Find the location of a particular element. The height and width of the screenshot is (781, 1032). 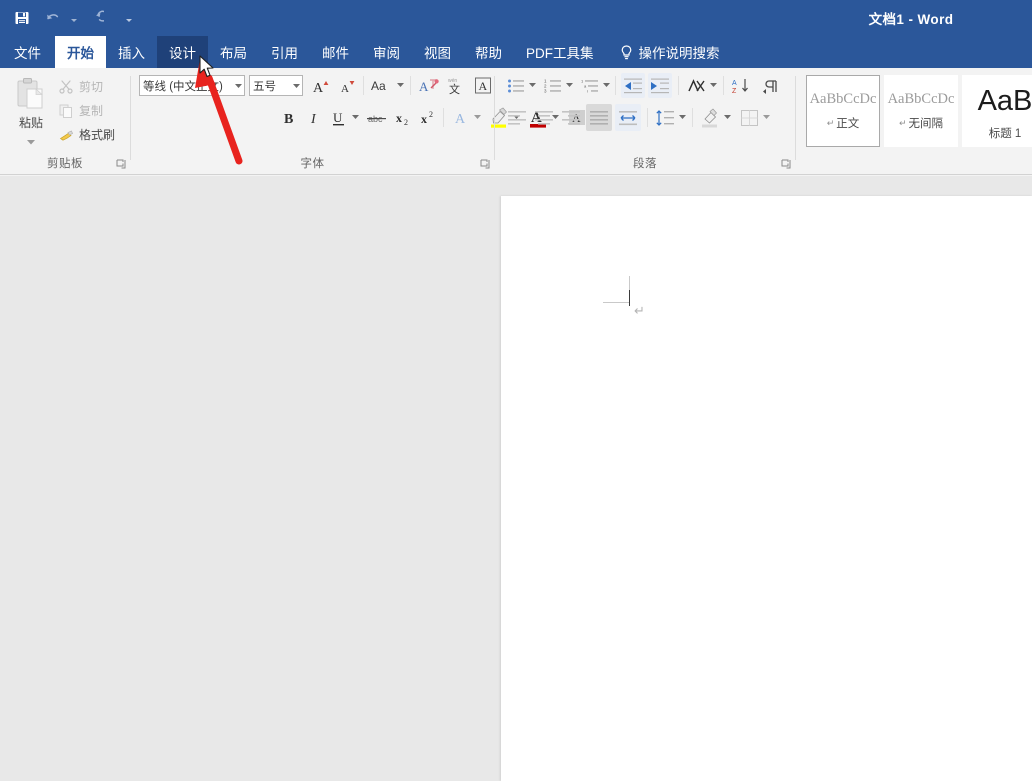

align-right-button is located at coordinates (571, 117).